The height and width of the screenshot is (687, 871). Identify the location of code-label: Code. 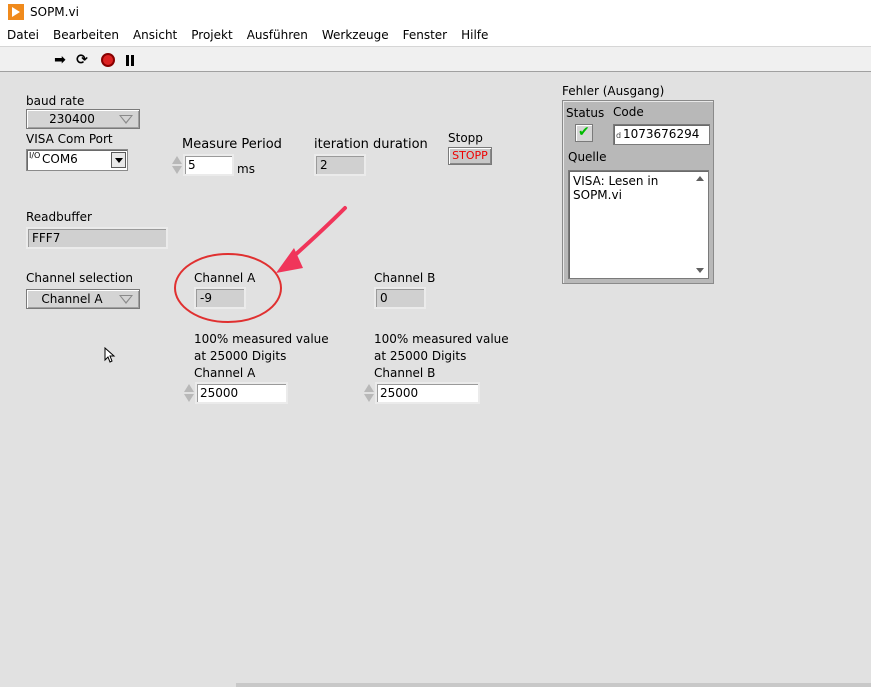
(628, 112).